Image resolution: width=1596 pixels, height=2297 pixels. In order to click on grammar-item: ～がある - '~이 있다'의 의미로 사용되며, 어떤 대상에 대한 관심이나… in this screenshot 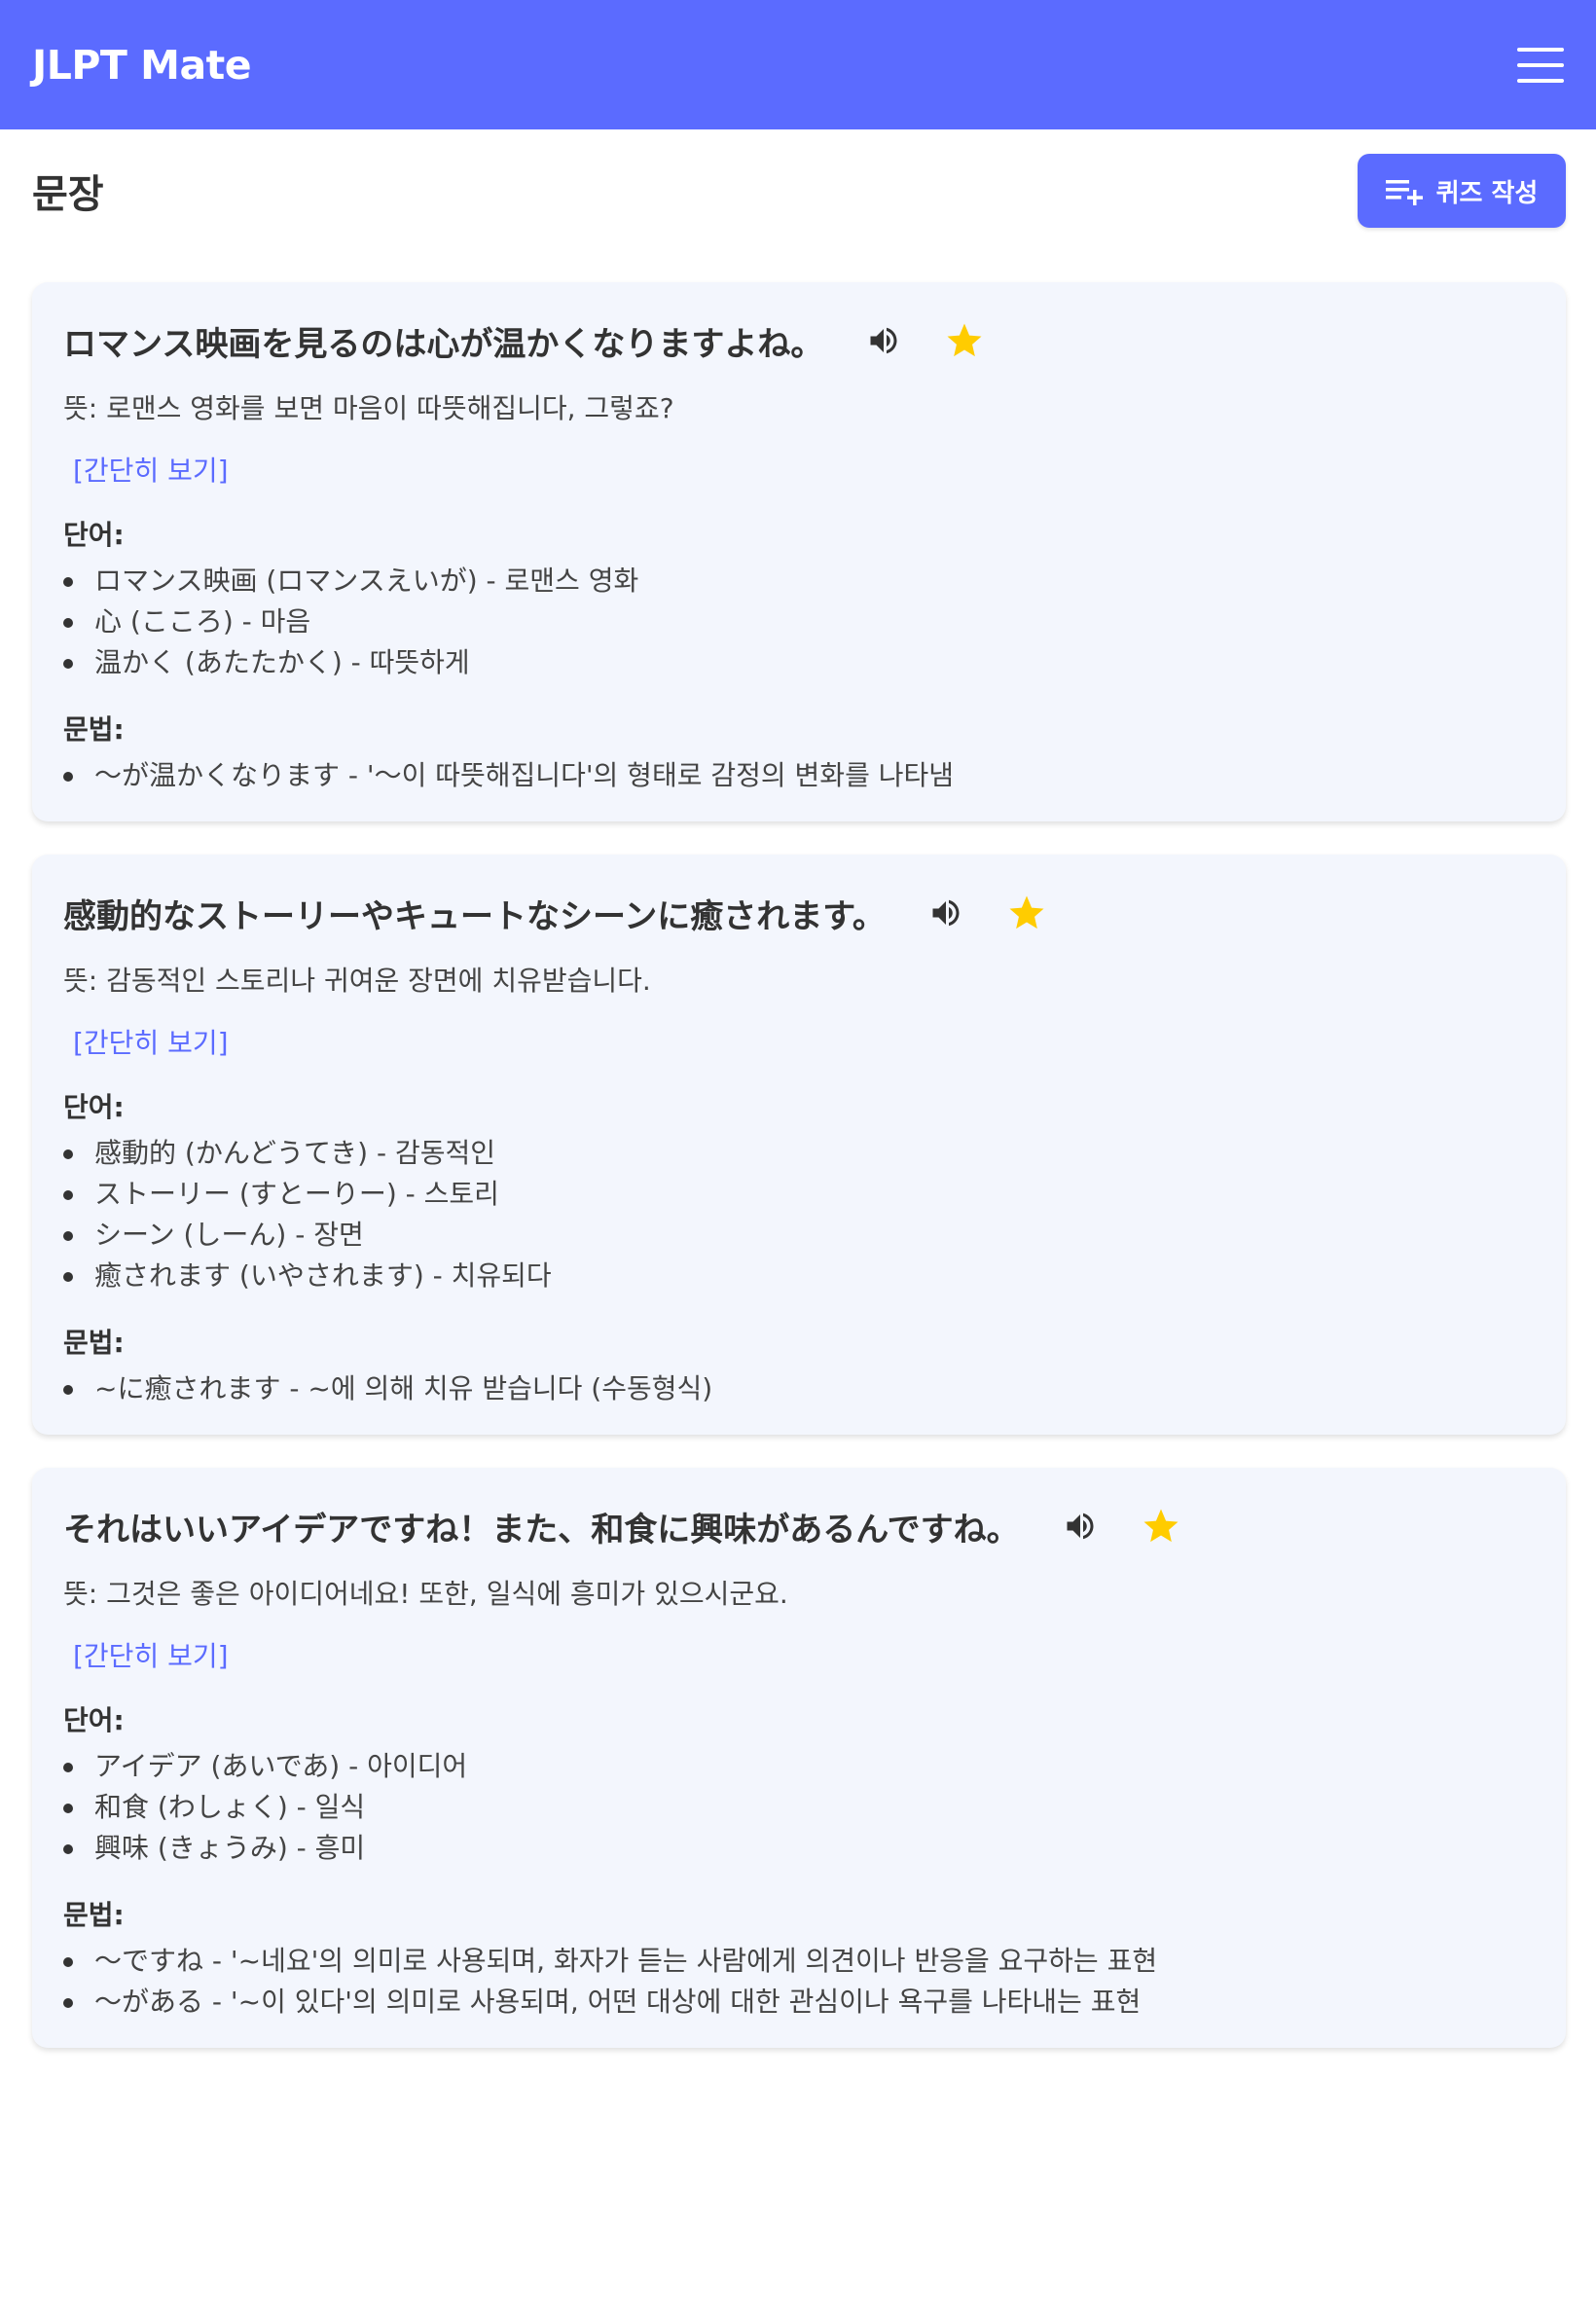, I will do `click(799, 2003)`.